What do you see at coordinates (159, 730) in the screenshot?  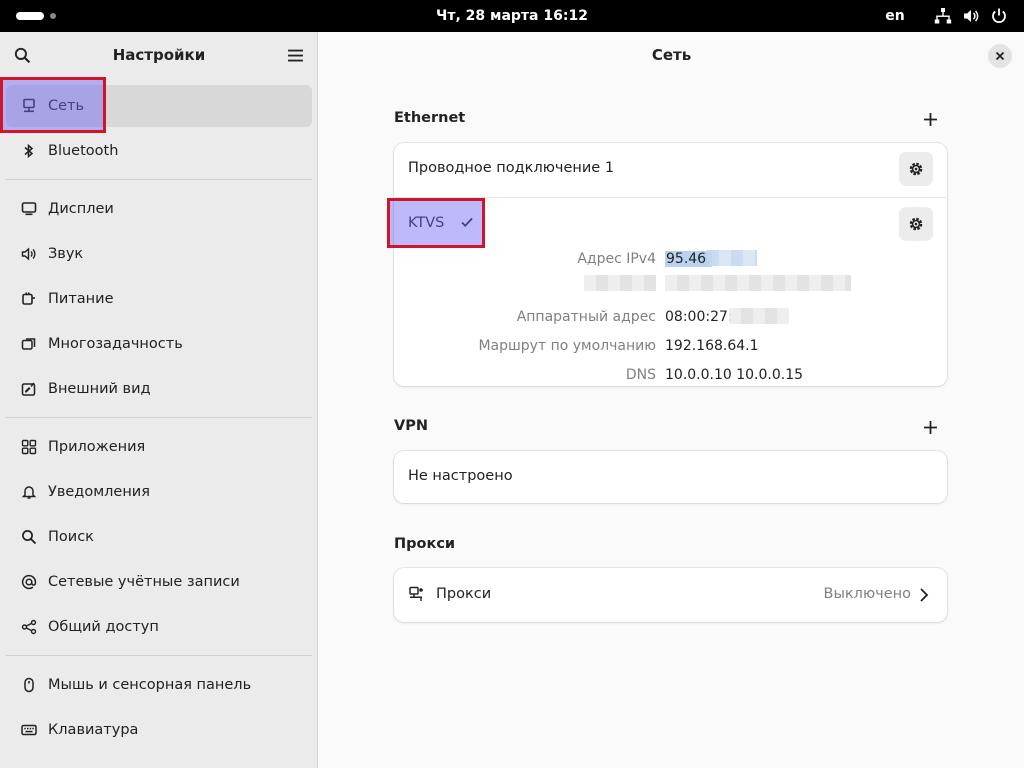 I see `sidebar-item-keyboard: Клавиатура` at bounding box center [159, 730].